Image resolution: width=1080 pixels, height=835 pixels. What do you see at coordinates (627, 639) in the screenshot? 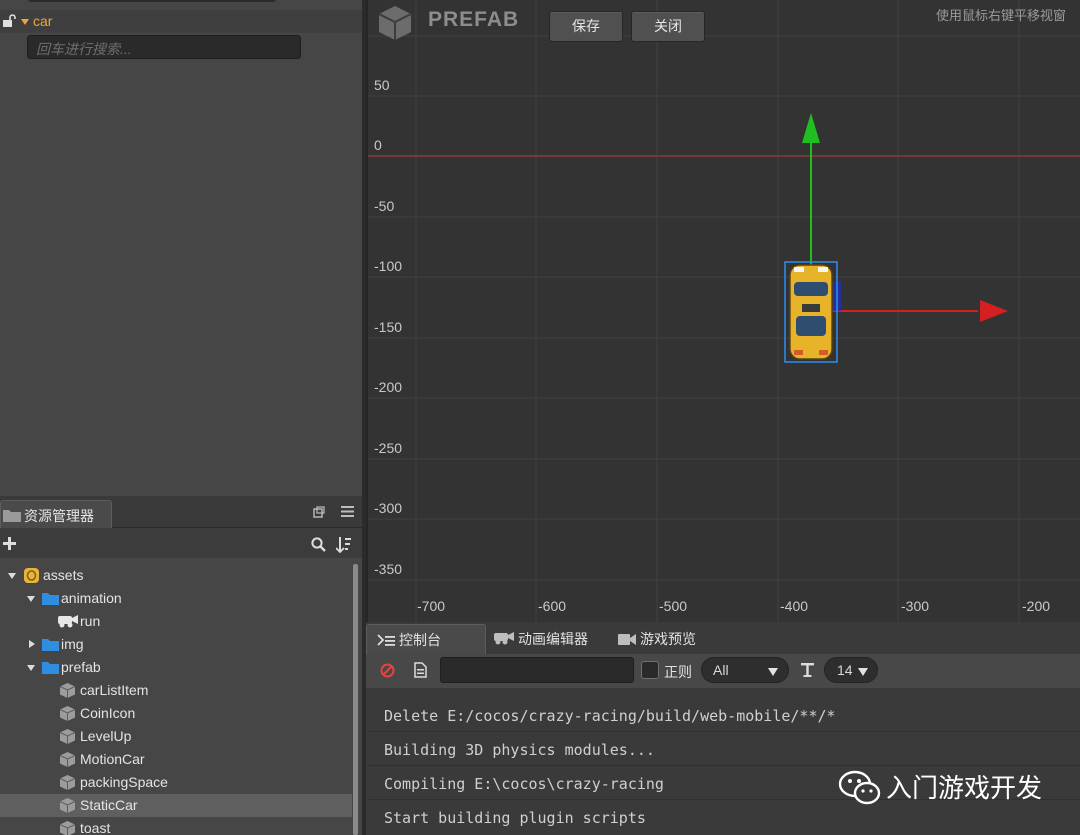
I see `camera-icon` at bounding box center [627, 639].